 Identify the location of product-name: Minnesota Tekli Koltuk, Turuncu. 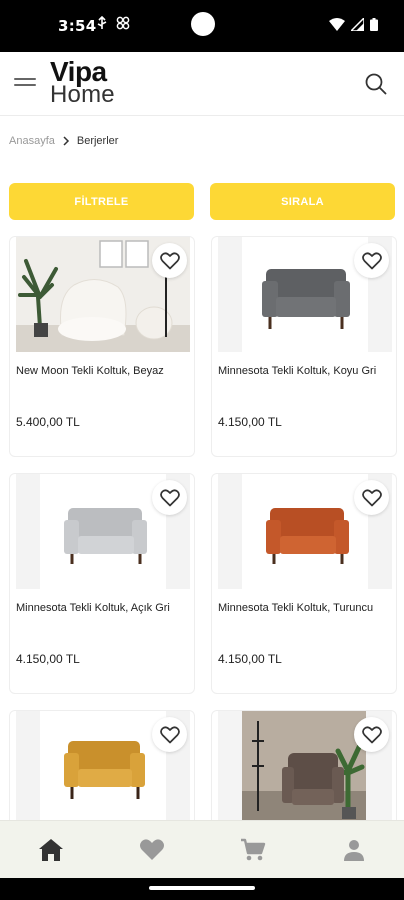
(296, 608).